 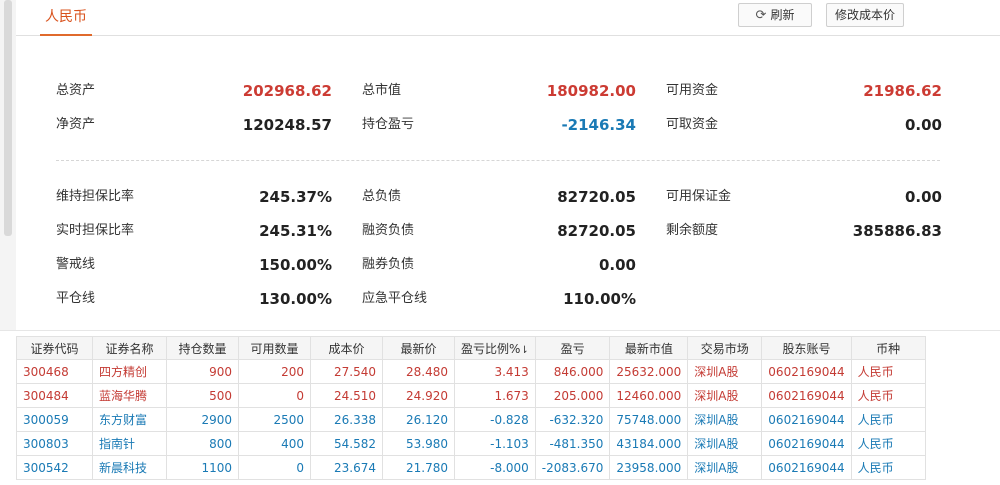 What do you see at coordinates (865, 15) in the screenshot?
I see `modify-cost-button: 修改成本价` at bounding box center [865, 15].